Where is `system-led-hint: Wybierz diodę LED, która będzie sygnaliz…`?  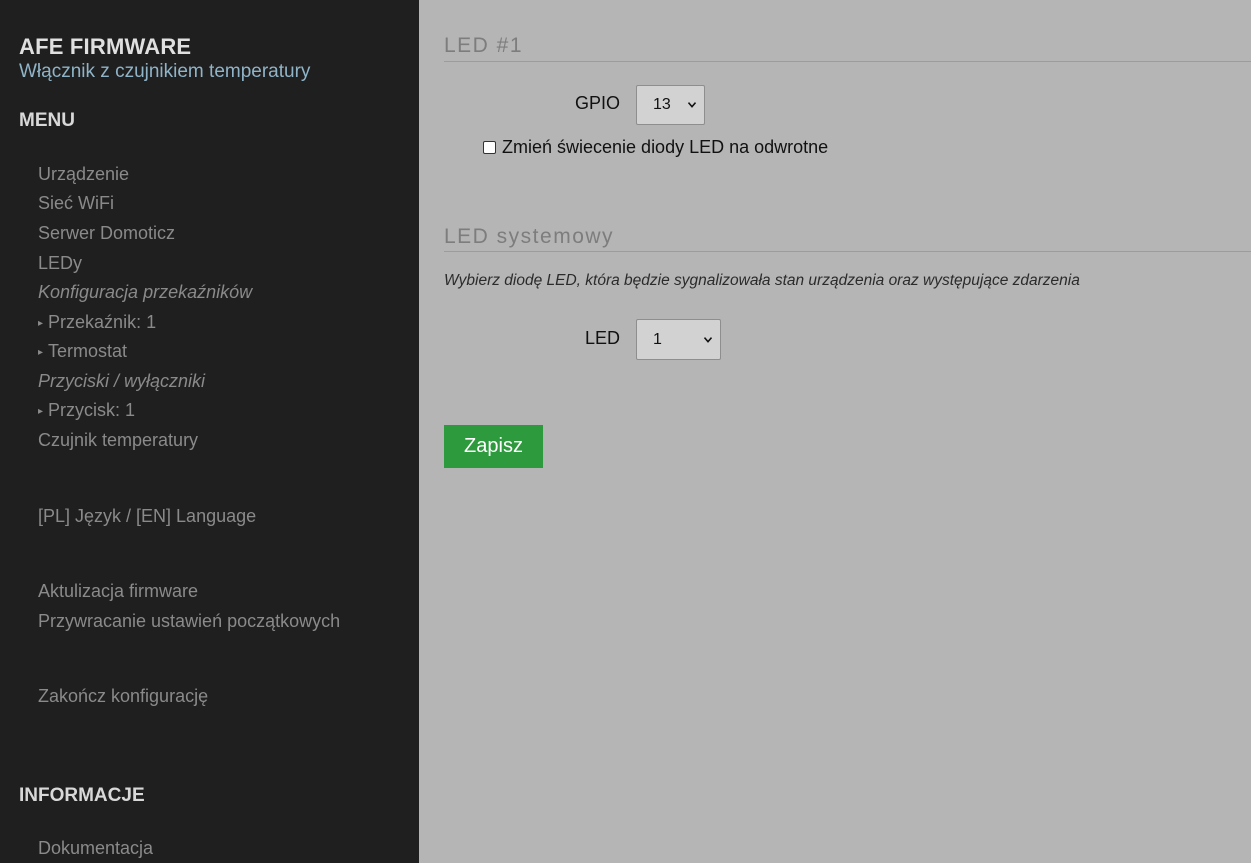 system-led-hint: Wybierz diodę LED, która będzie sygnaliz… is located at coordinates (762, 280).